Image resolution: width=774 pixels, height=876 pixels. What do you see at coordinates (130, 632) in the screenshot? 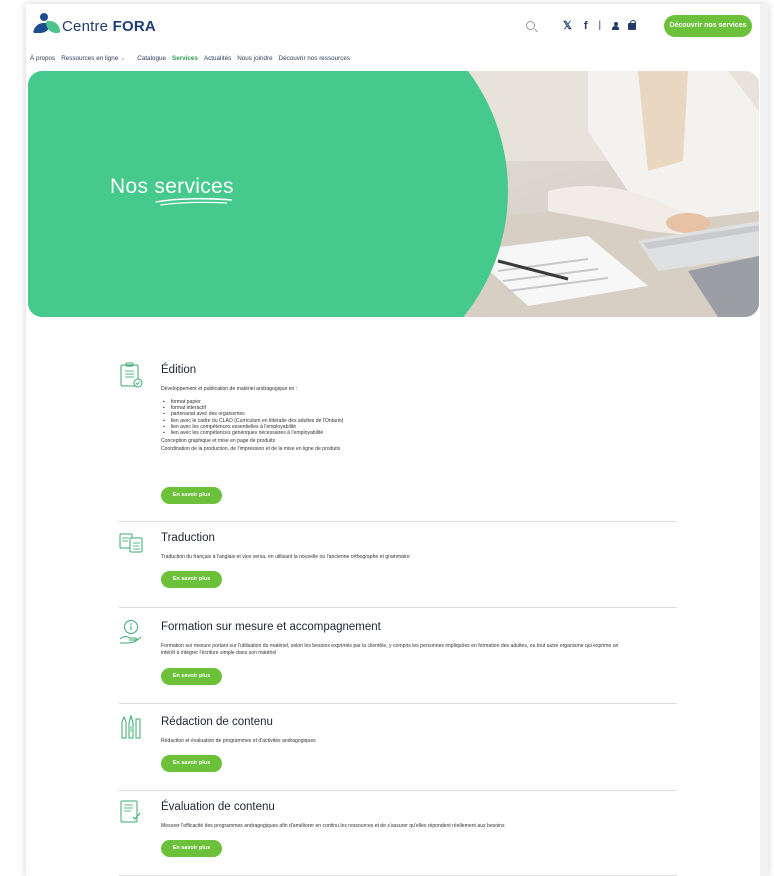
I see `hand-info-icon` at bounding box center [130, 632].